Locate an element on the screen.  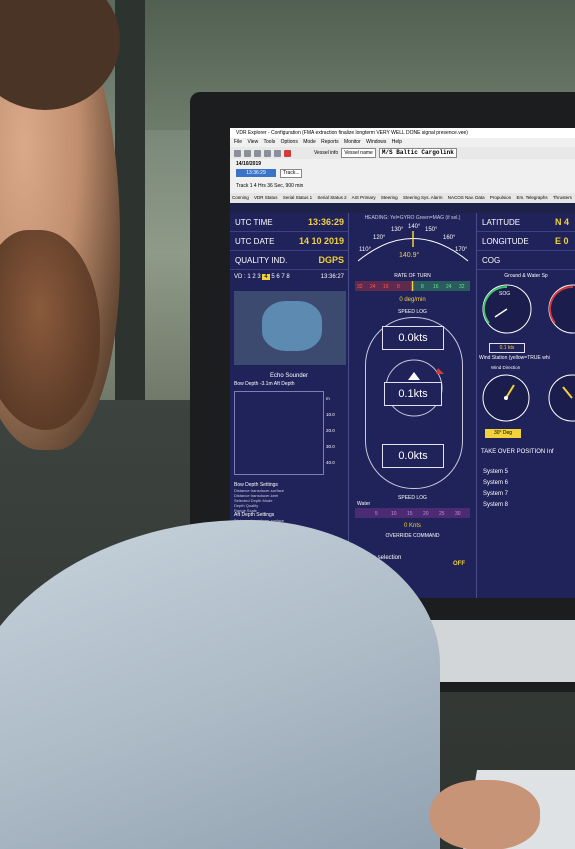
tab-em-telegraphs: Em. Telegraphs is located at coordinates (531, 197).